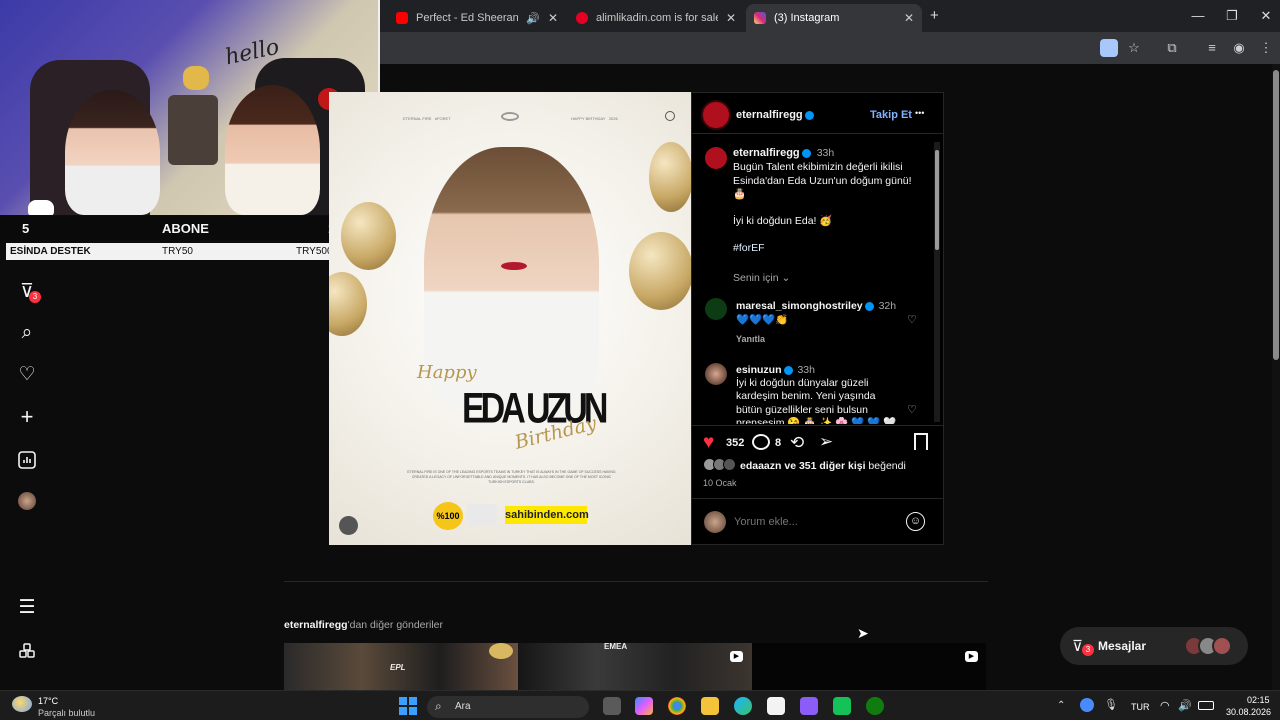 The height and width of the screenshot is (720, 1280). I want to click on image-header-right: HAPPY BIRTHDAY 2026, so click(594, 118).